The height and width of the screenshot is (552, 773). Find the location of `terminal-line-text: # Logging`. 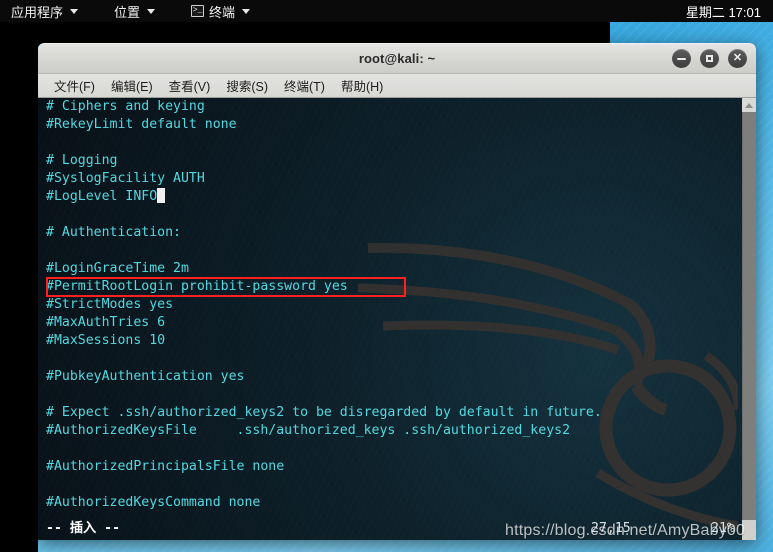

terminal-line-text: # Logging is located at coordinates (82, 160).